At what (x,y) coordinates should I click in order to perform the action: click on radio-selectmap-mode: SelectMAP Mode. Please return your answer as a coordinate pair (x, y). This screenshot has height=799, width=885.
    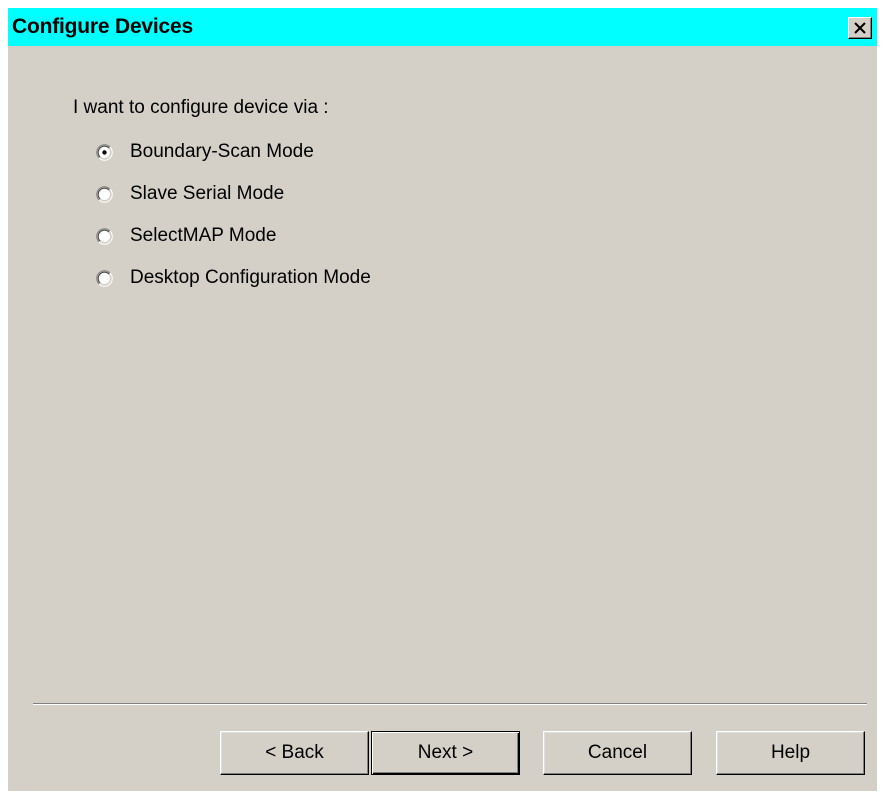
    Looking at the image, I should click on (186, 236).